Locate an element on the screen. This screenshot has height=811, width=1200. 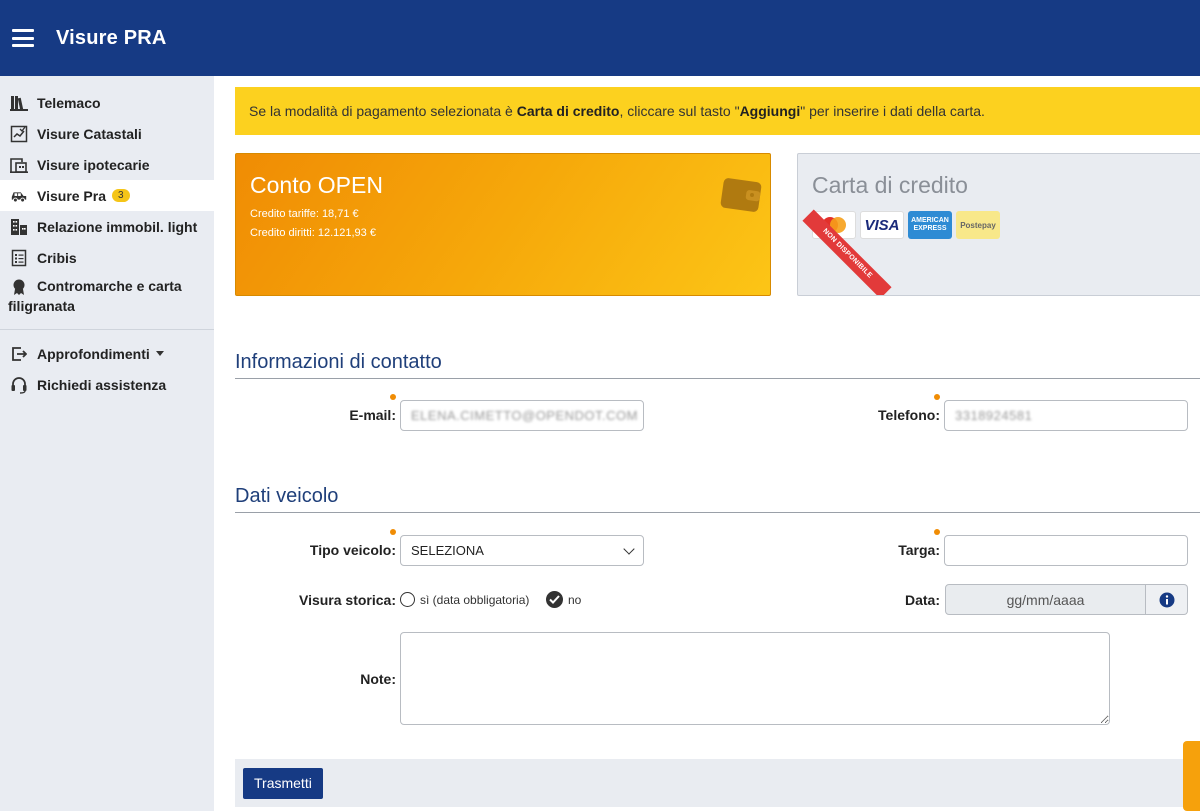
form-footer: Trasmetti is located at coordinates (717, 783).